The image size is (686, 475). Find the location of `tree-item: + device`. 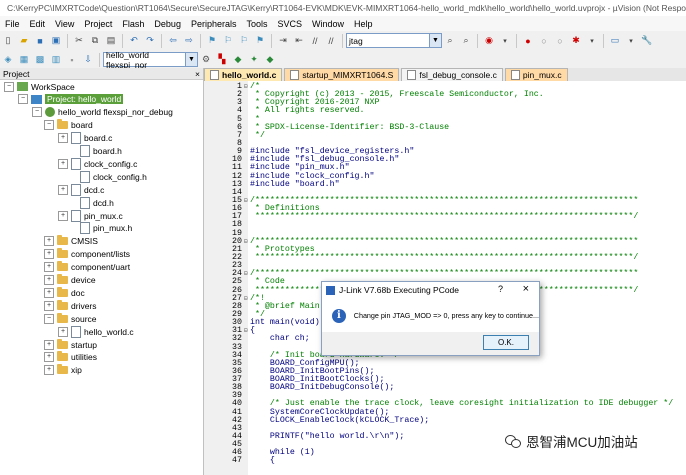

tree-item: + device is located at coordinates (70, 280).